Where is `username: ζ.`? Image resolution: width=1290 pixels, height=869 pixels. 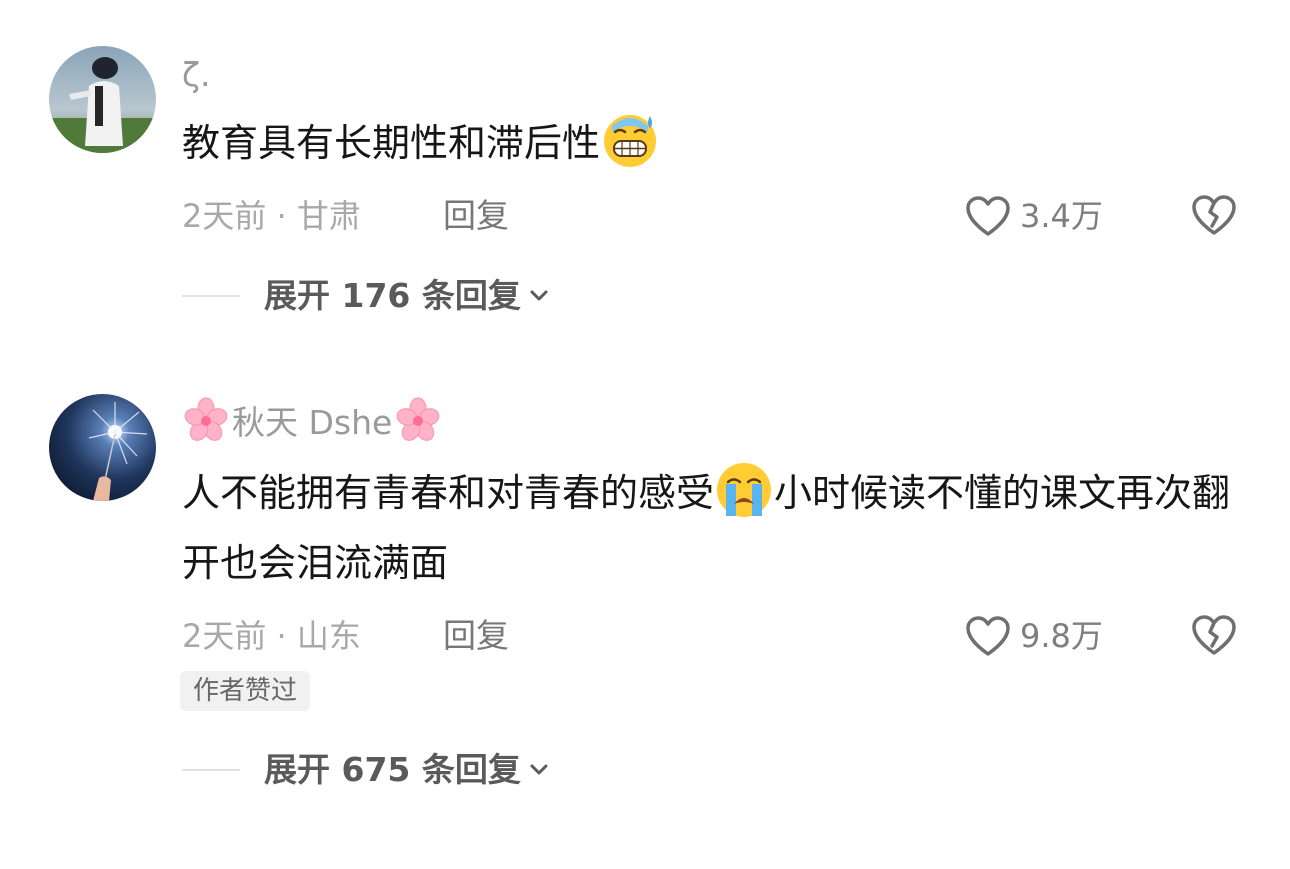
username: ζ. is located at coordinates (196, 74).